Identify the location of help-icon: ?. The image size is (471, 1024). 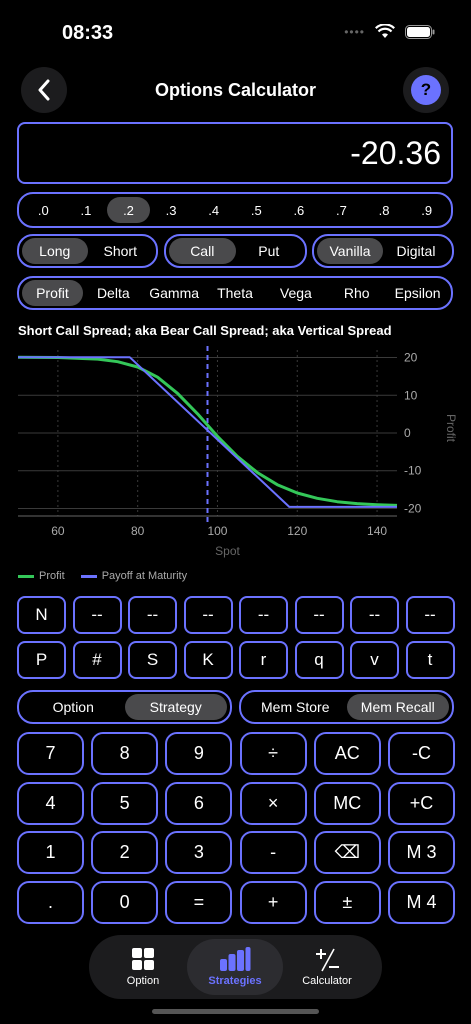
(426, 90).